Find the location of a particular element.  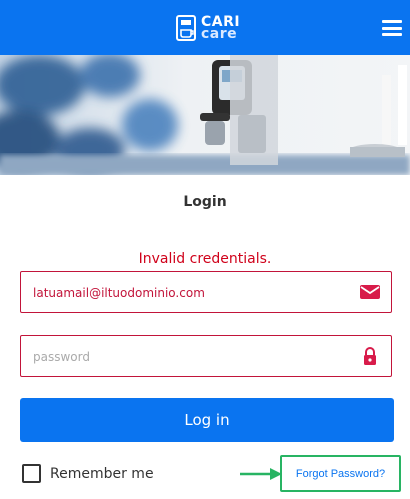

forgot-password-link: Forgot Password? is located at coordinates (340, 474).